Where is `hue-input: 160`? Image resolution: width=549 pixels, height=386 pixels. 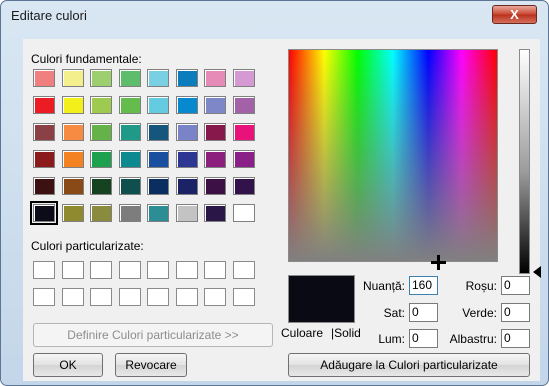
hue-input: 160 is located at coordinates (423, 285).